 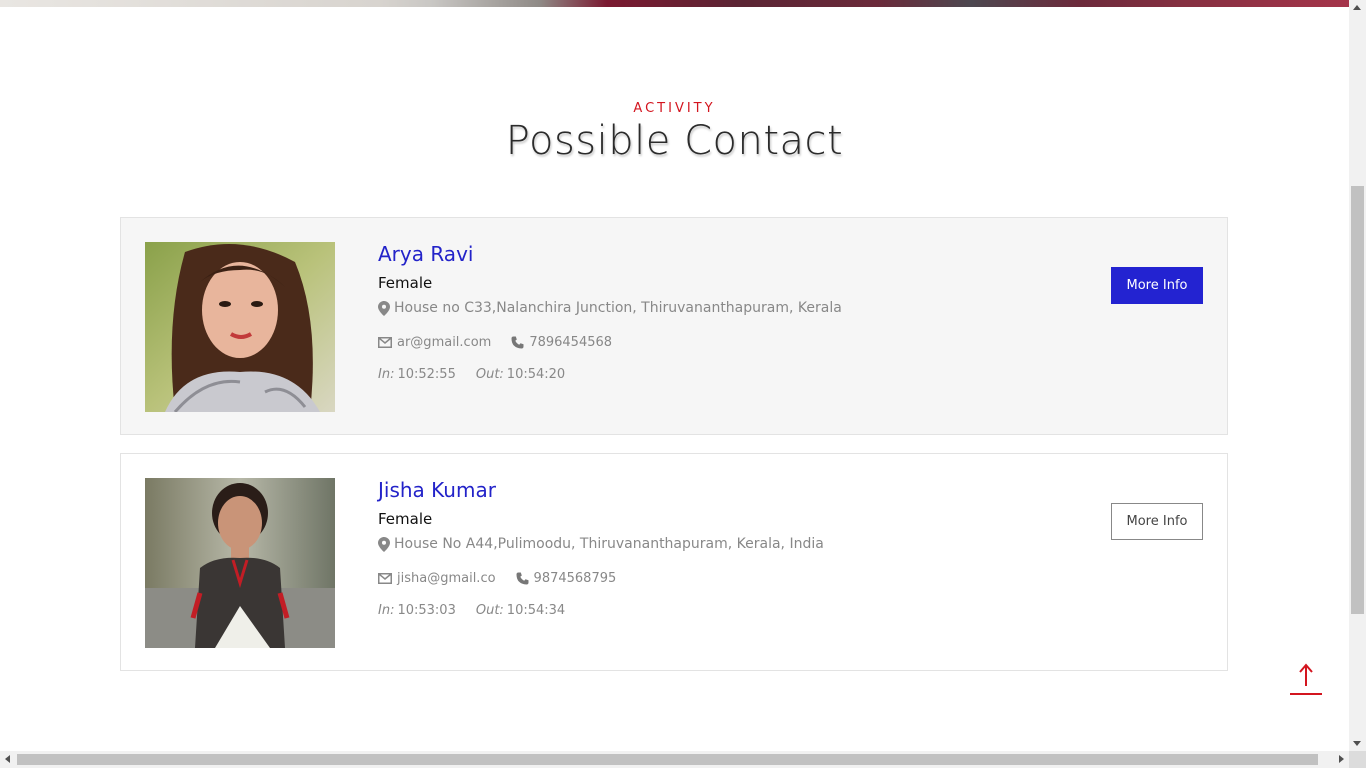 I want to click on contact-phone: 7896454568, so click(x=570, y=342).